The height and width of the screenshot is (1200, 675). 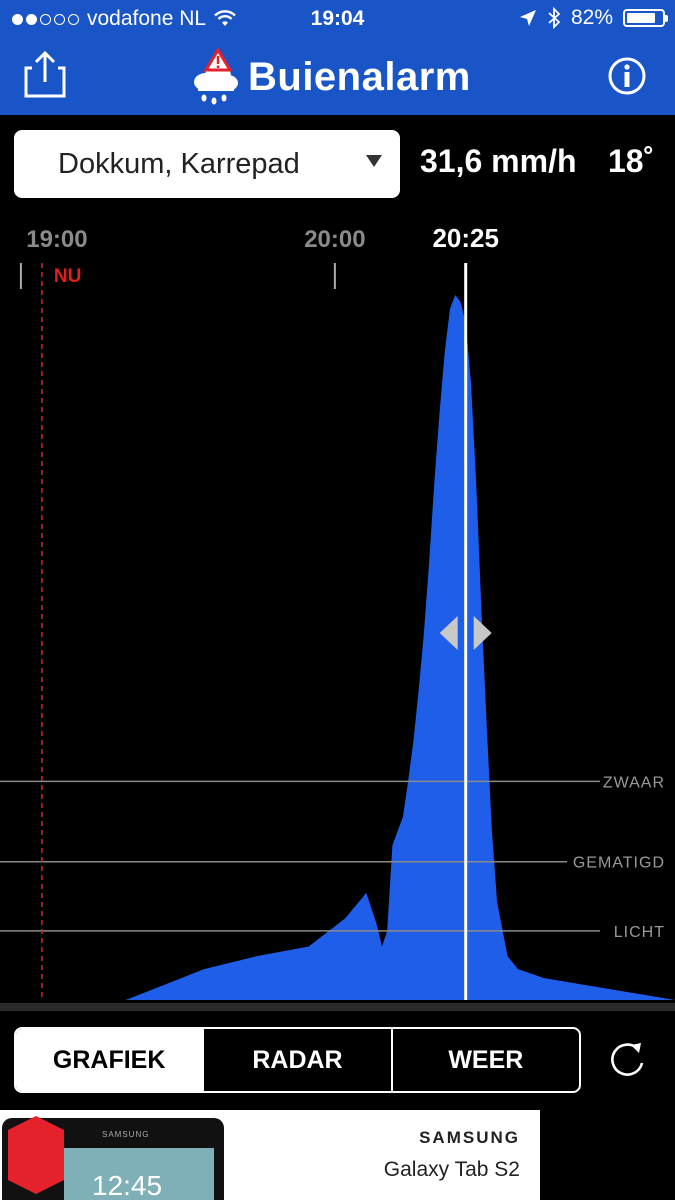 I want to click on tab-grafiek: GRAFIEK, so click(x=109, y=1060).